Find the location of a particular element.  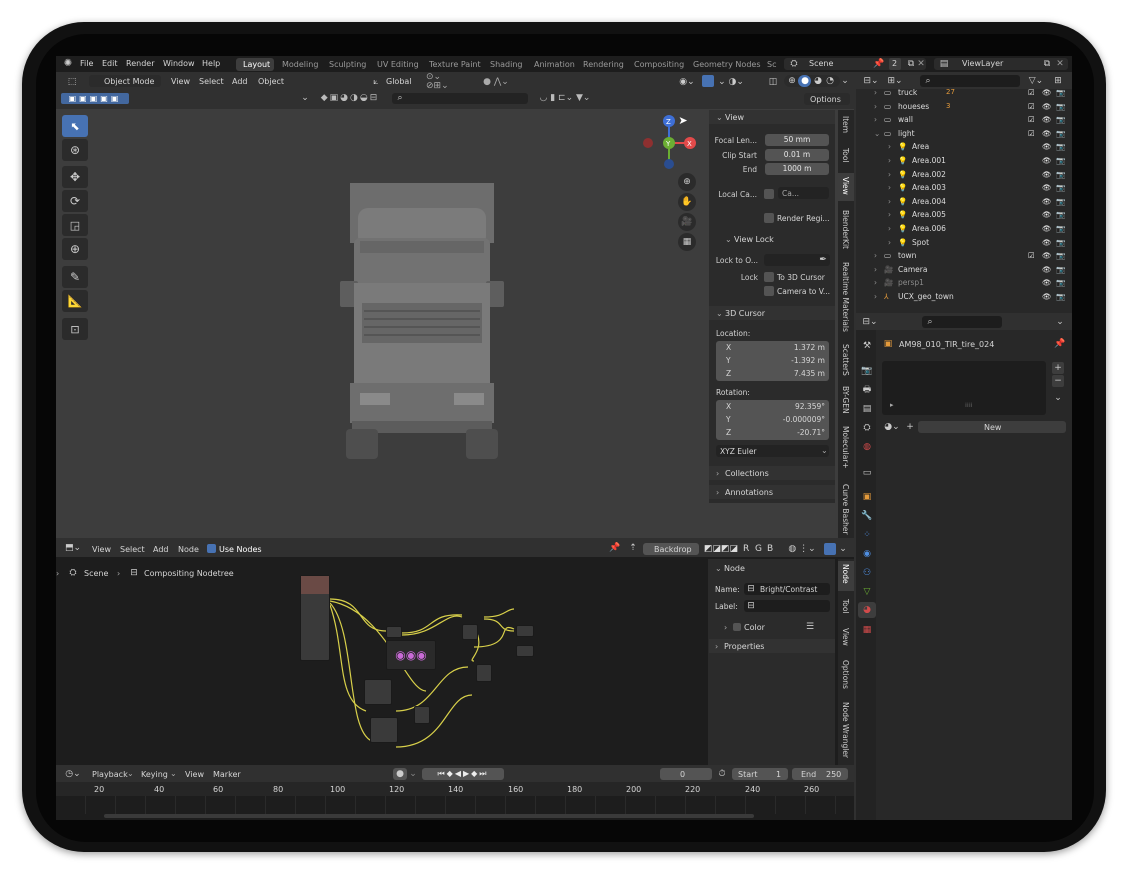

node-color-checkbox is located at coordinates (737, 627).